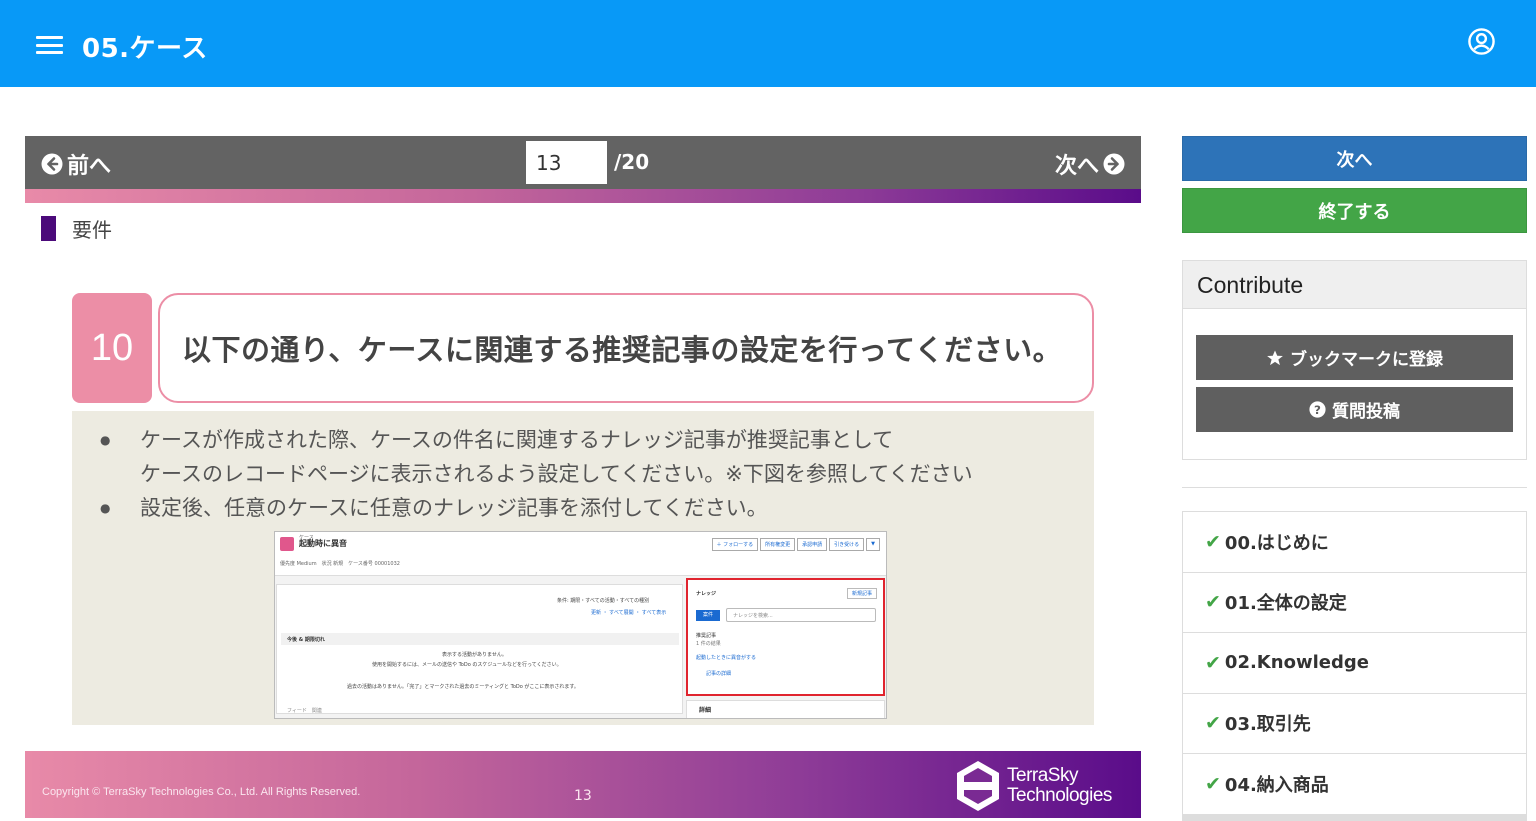  Describe the element at coordinates (583, 796) in the screenshot. I see `footer-page-number: 13` at that location.